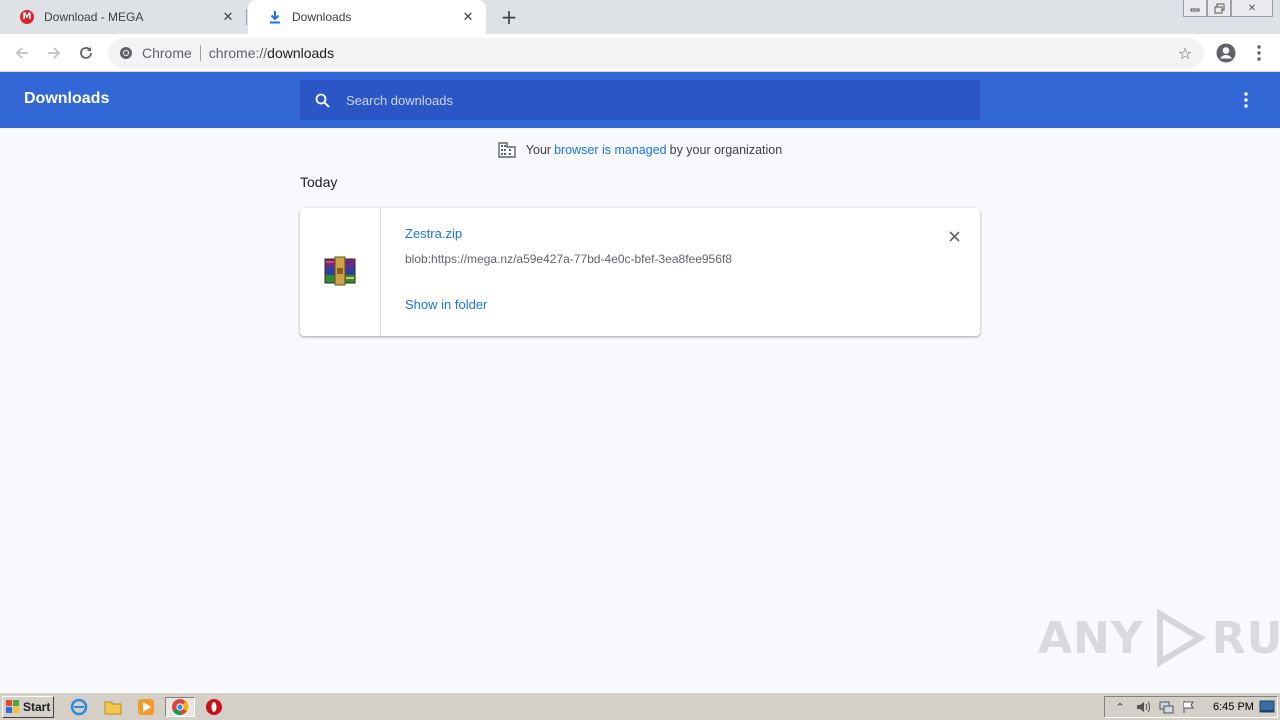 The image size is (1280, 720). What do you see at coordinates (538, 150) in the screenshot?
I see `managed-prefix: Your` at bounding box center [538, 150].